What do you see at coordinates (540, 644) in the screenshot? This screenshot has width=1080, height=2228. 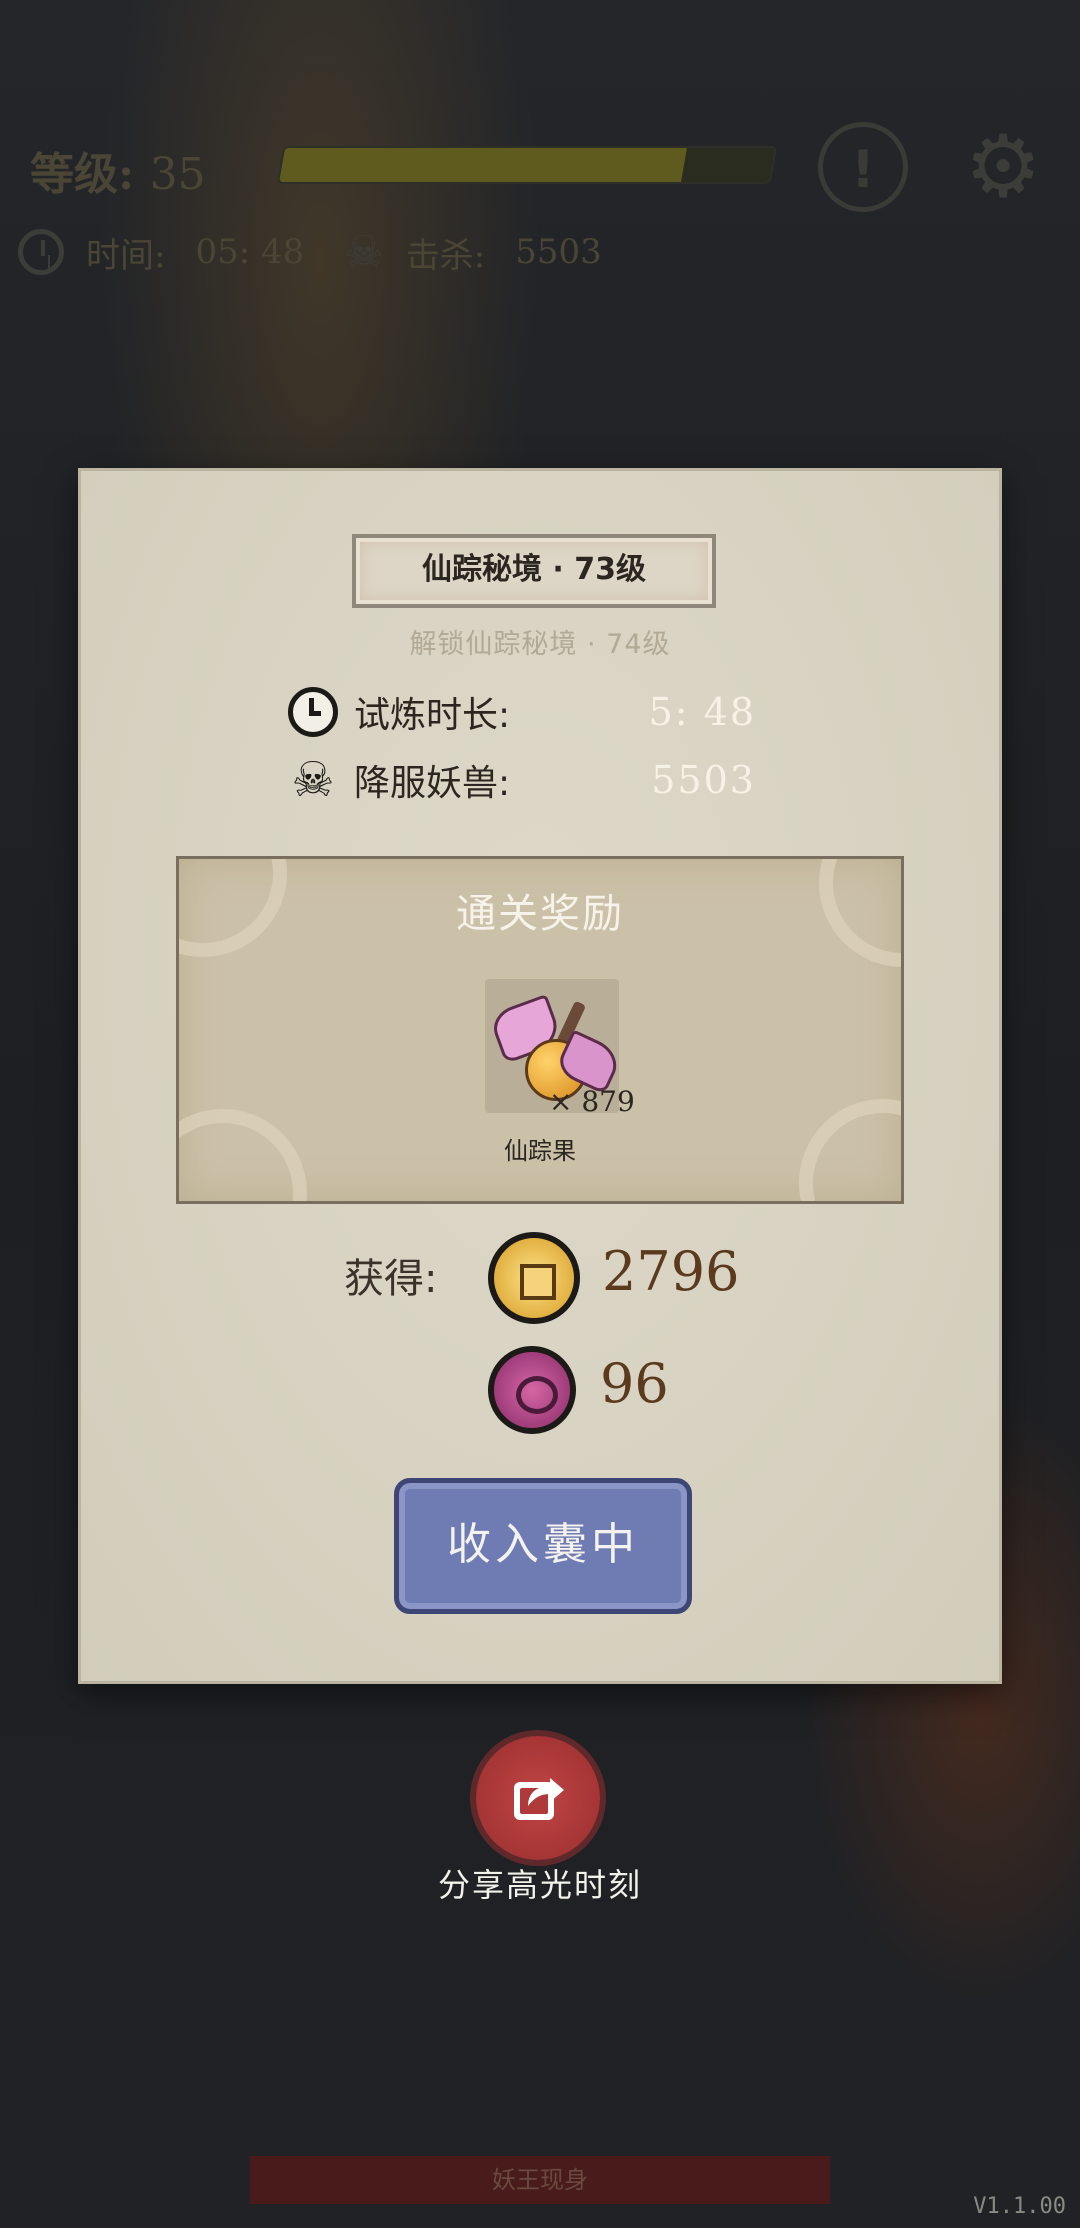 I see `unlock-subtitle: 解锁仙踪秘境 · 74级` at bounding box center [540, 644].